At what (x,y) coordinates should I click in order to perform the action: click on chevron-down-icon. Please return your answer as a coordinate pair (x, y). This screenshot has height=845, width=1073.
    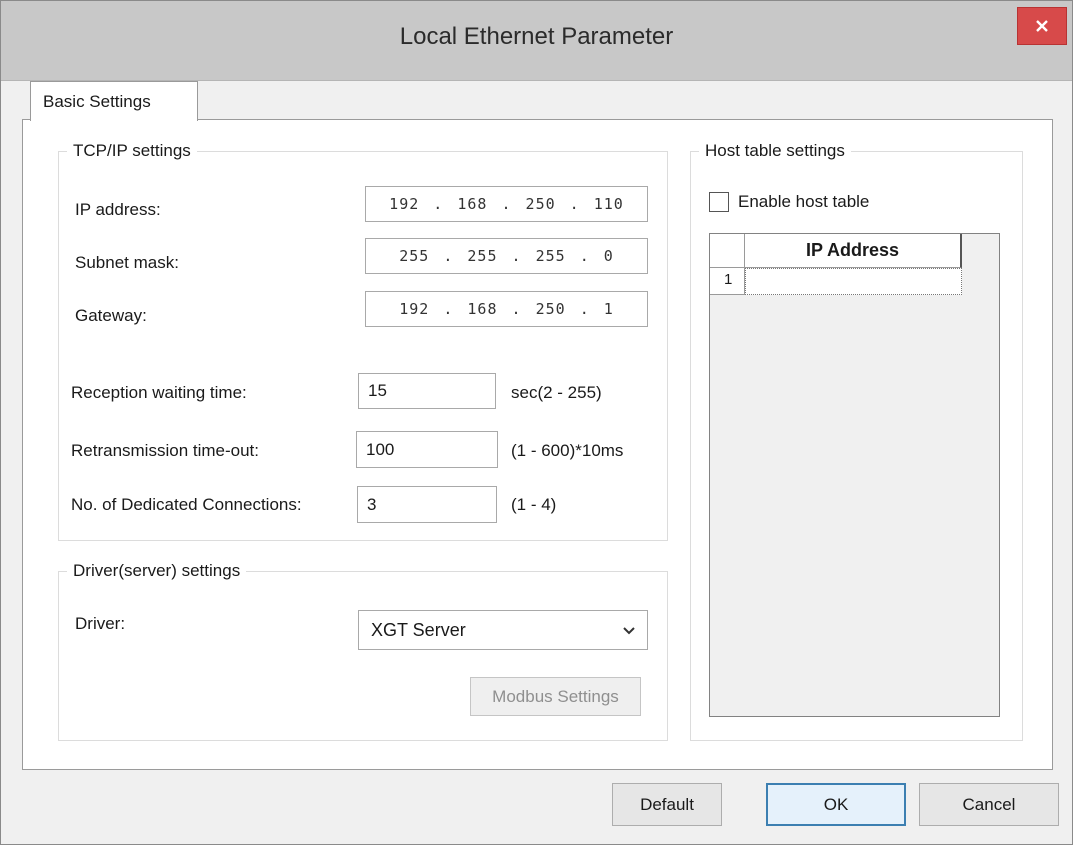
    Looking at the image, I should click on (629, 631).